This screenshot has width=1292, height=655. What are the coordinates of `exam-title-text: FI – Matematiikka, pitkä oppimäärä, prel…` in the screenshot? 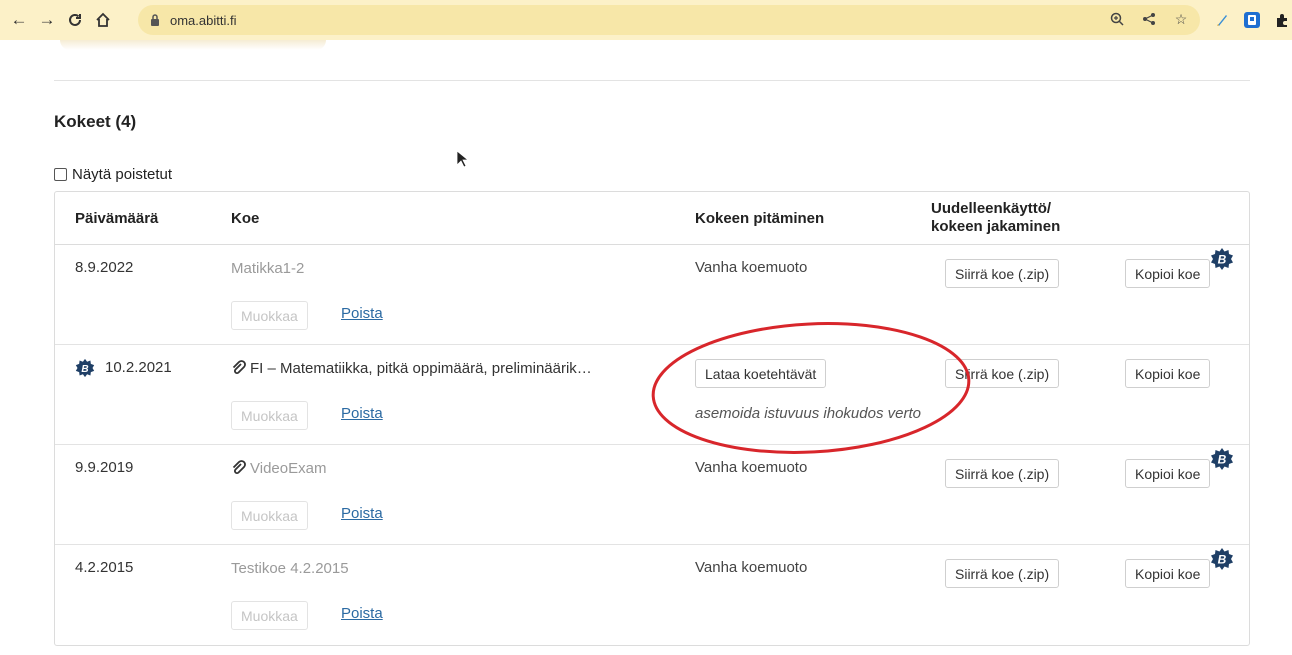 It's located at (421, 368).